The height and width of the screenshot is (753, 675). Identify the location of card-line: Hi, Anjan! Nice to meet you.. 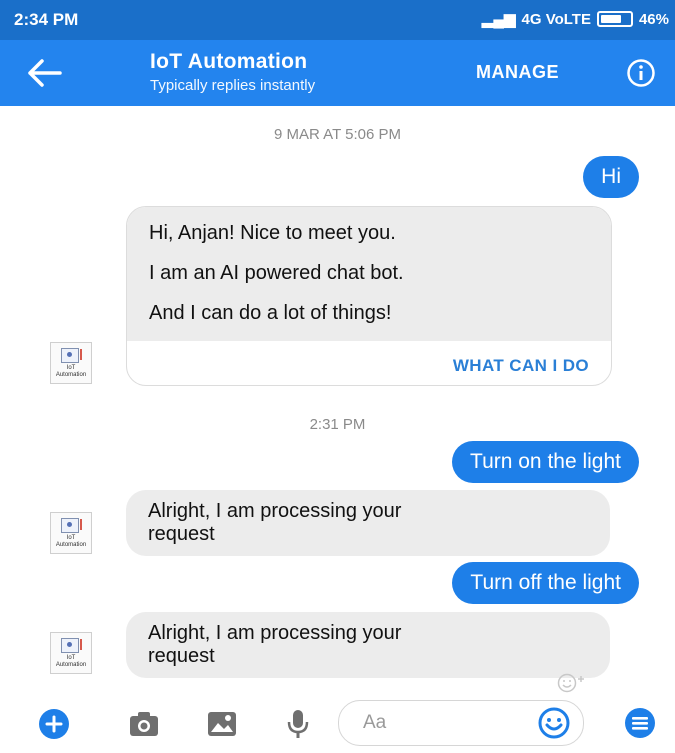
(272, 233).